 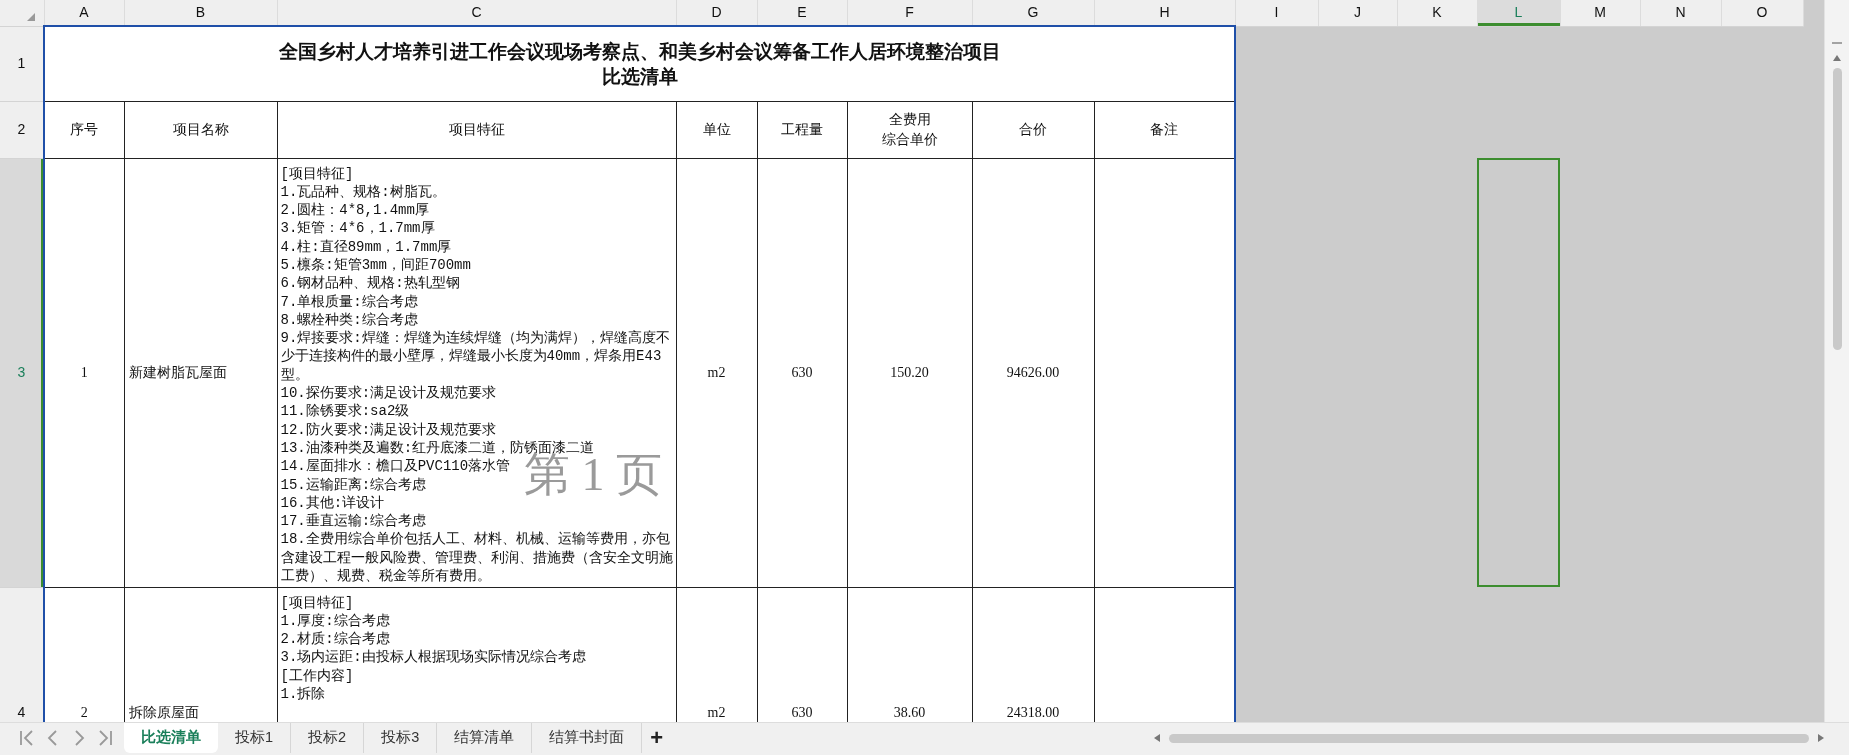 What do you see at coordinates (909, 129) in the screenshot?
I see `column-heading: 全费用 综合单价` at bounding box center [909, 129].